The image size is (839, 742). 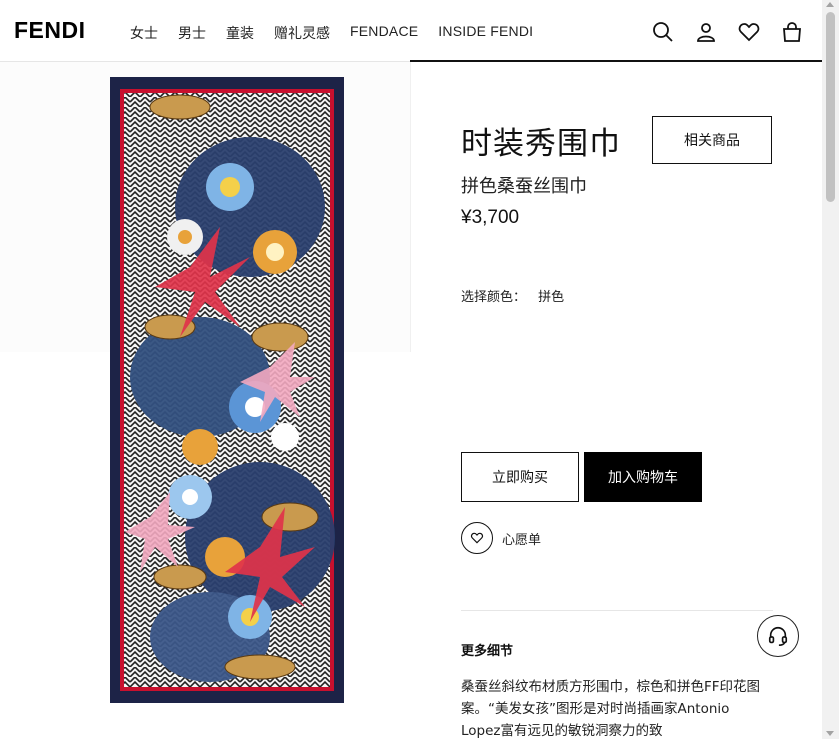 I want to click on color-selector: 选择颜色： 拼色, so click(x=512, y=295).